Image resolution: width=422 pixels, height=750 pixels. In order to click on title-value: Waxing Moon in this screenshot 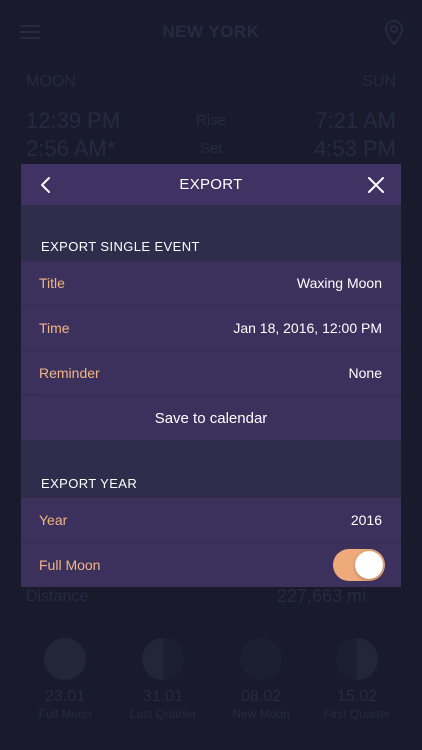, I will do `click(339, 283)`.